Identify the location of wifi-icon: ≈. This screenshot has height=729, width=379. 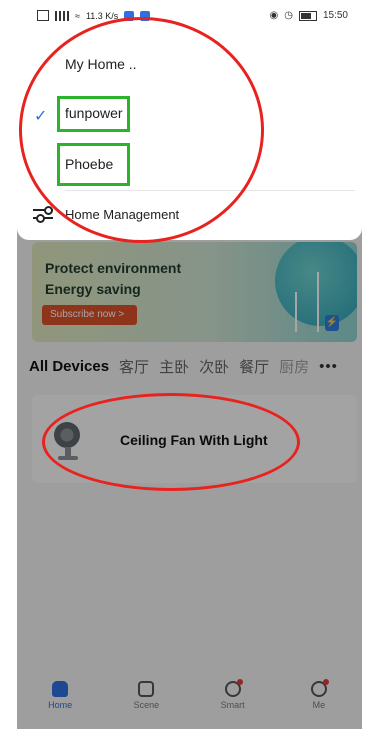
(77, 15).